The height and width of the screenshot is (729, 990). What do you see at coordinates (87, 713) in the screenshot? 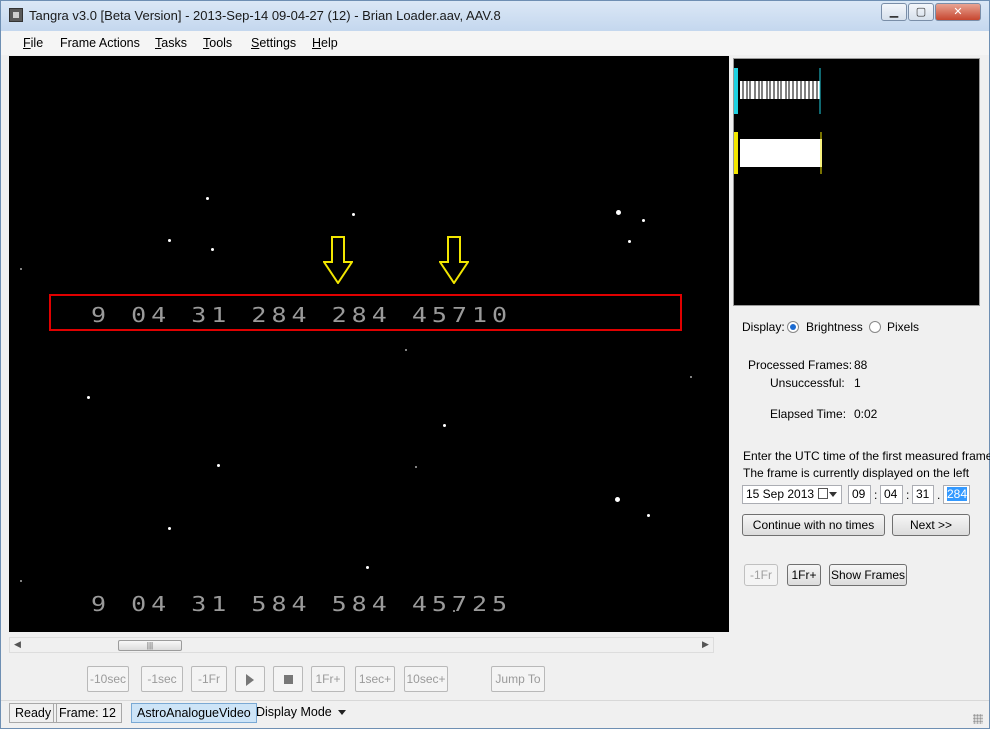
I see `status-frame: Frame: 12` at bounding box center [87, 713].